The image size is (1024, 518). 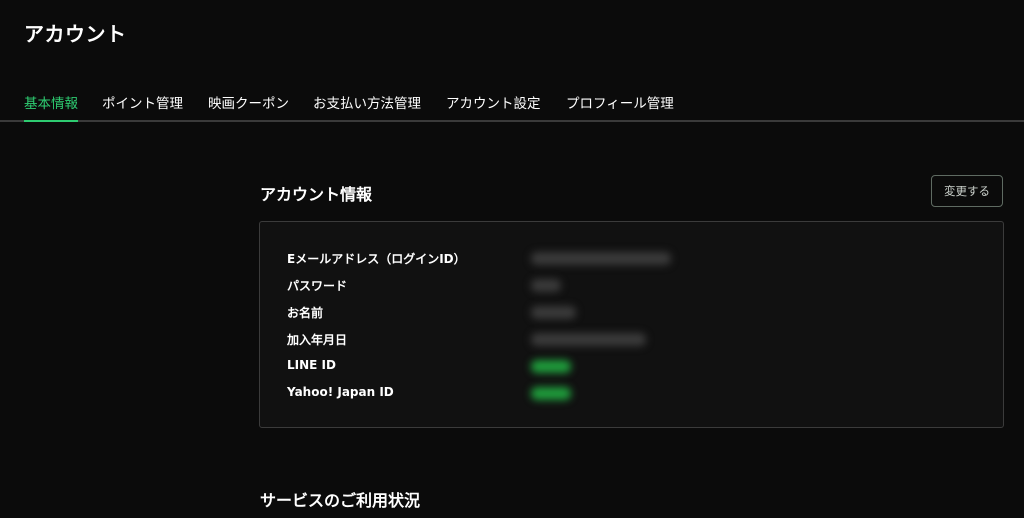 I want to click on info-row-email: Eメールアドレス（ログインID）, so click(x=637, y=259).